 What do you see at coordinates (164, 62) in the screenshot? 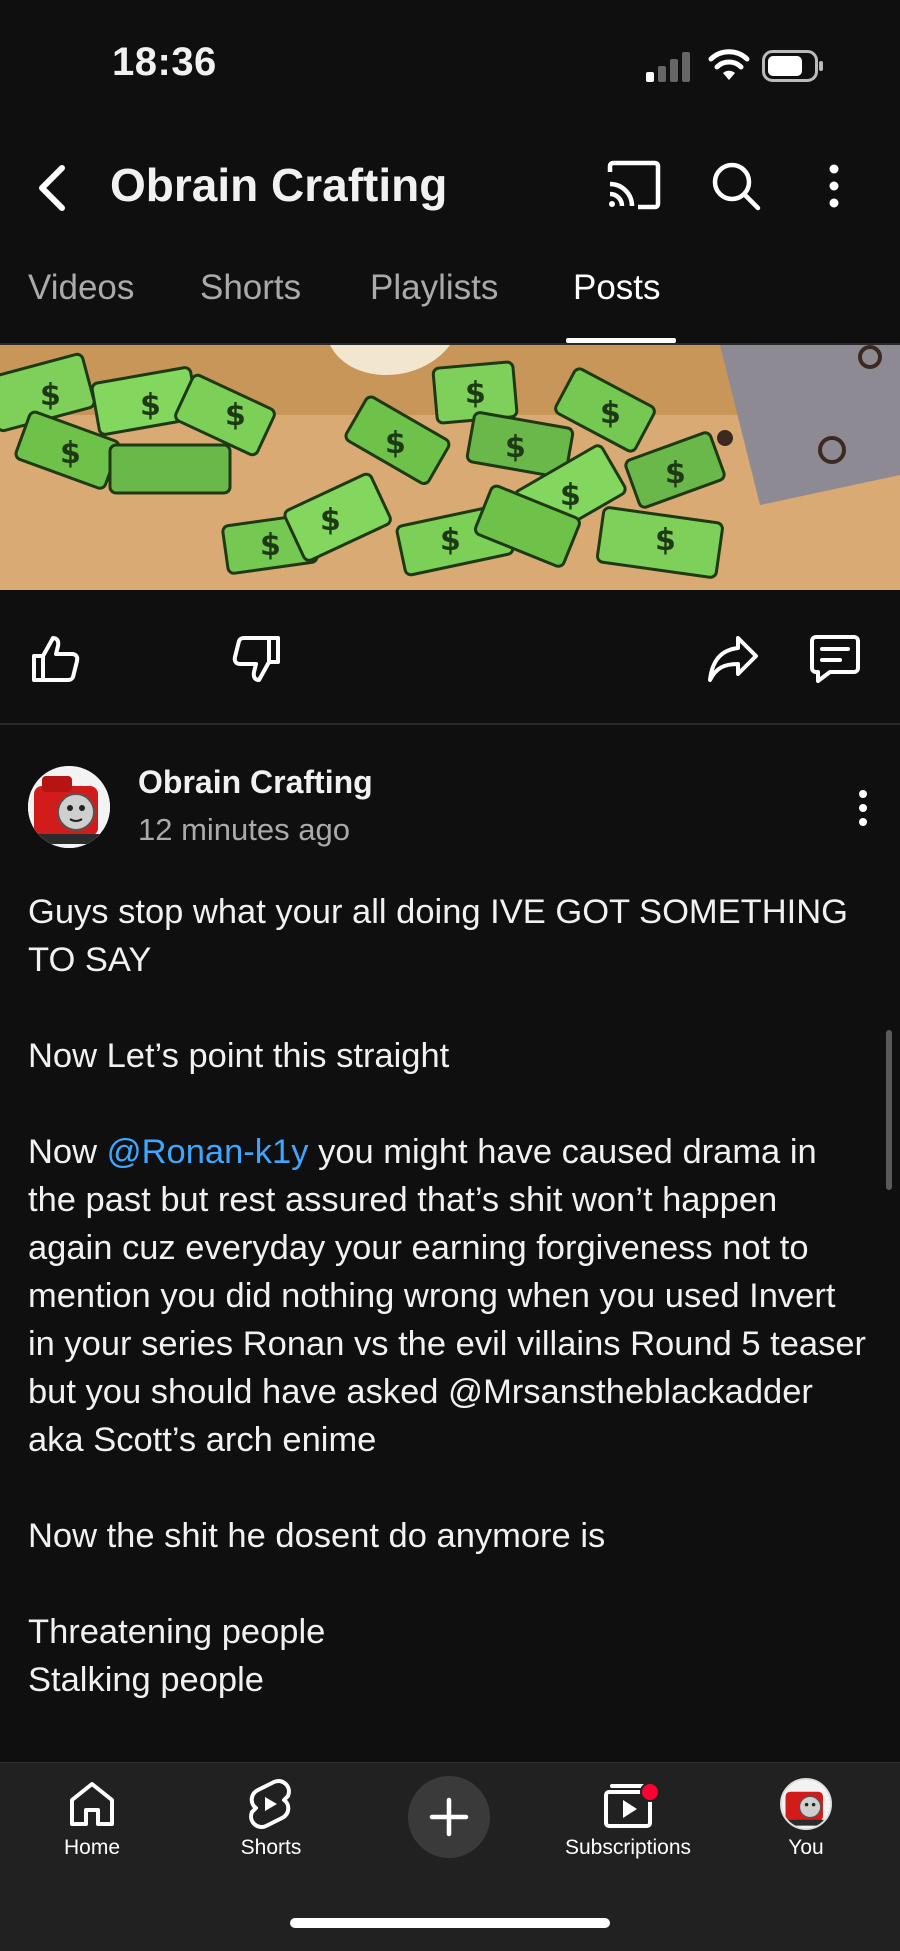
I see `status-time: 18:36` at bounding box center [164, 62].